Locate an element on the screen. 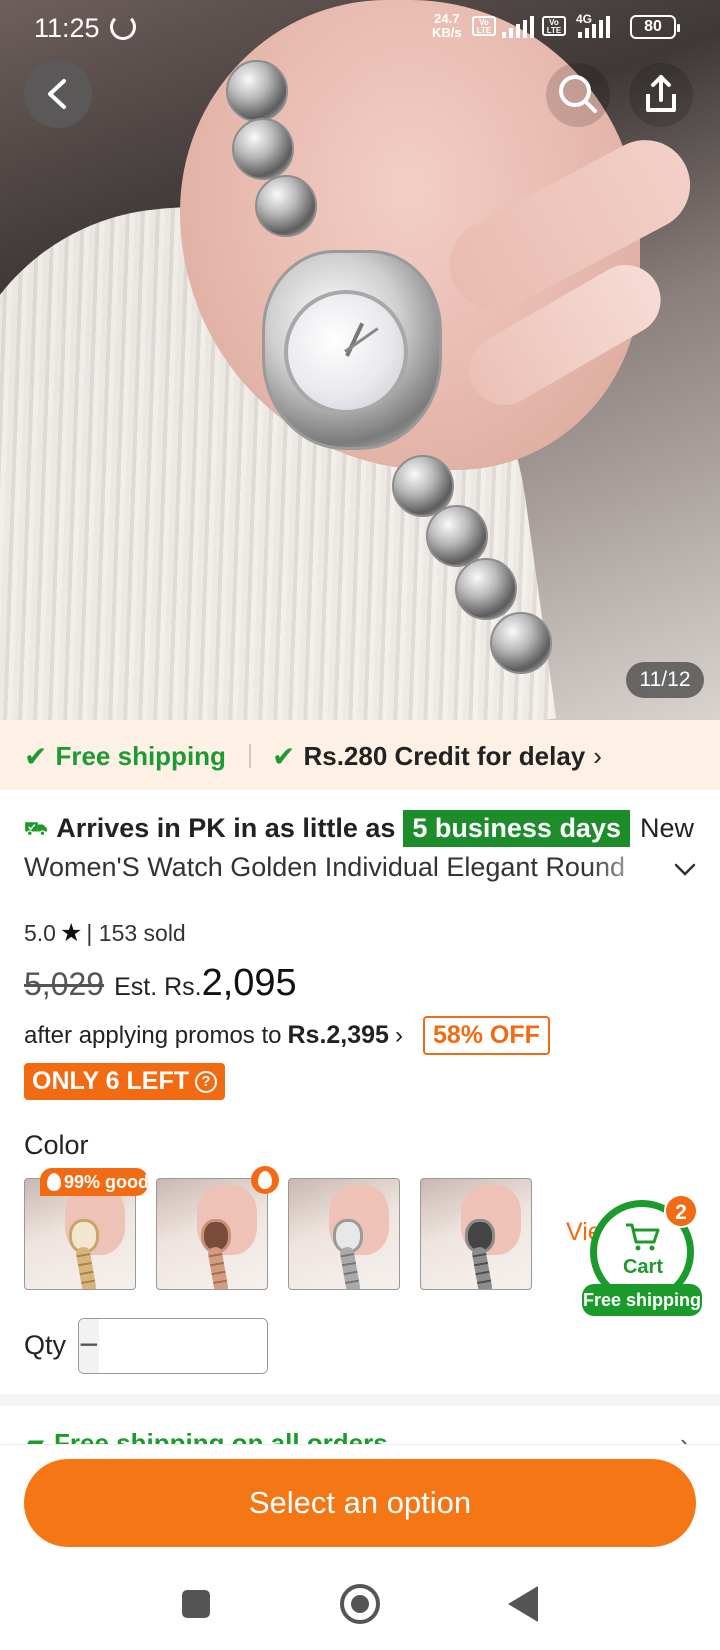  back-icon is located at coordinates (57, 94).